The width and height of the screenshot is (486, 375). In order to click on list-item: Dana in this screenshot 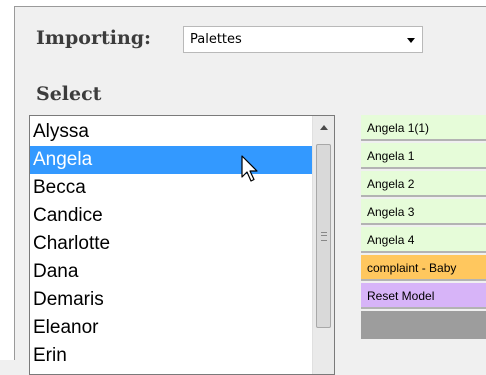, I will do `click(171, 272)`.